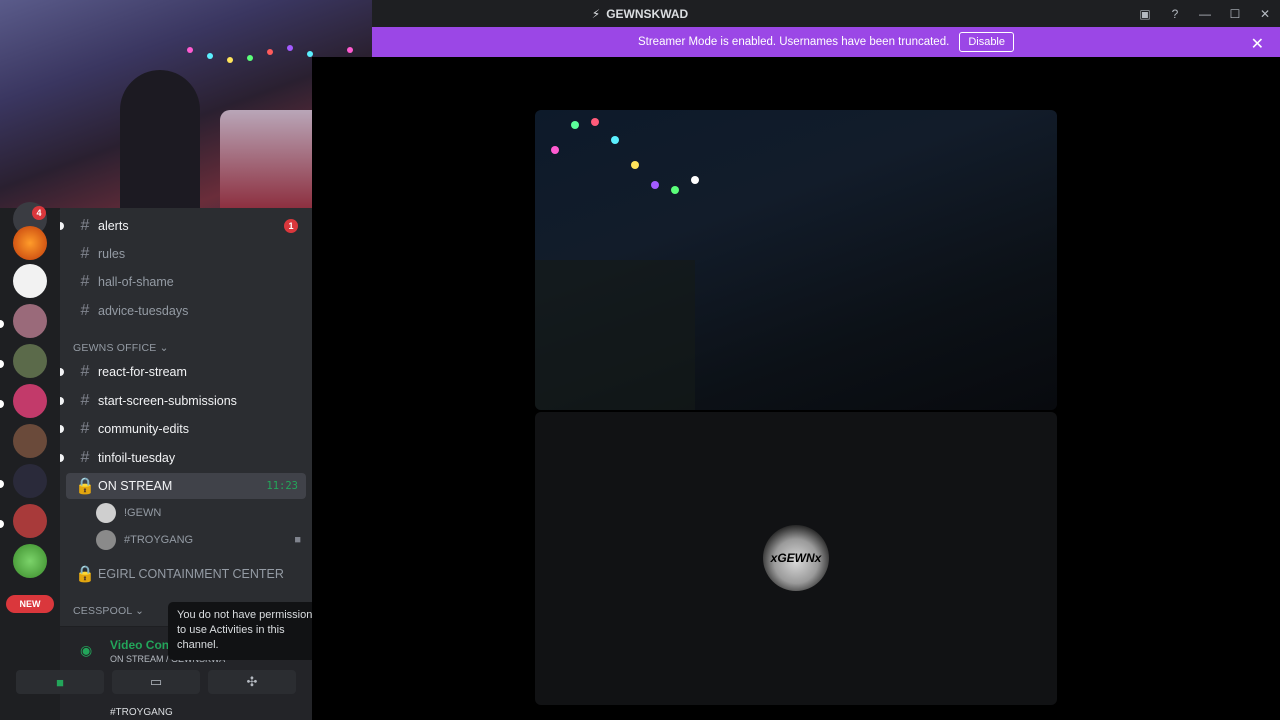  What do you see at coordinates (112, 254) in the screenshot?
I see `channel-name: rules` at bounding box center [112, 254].